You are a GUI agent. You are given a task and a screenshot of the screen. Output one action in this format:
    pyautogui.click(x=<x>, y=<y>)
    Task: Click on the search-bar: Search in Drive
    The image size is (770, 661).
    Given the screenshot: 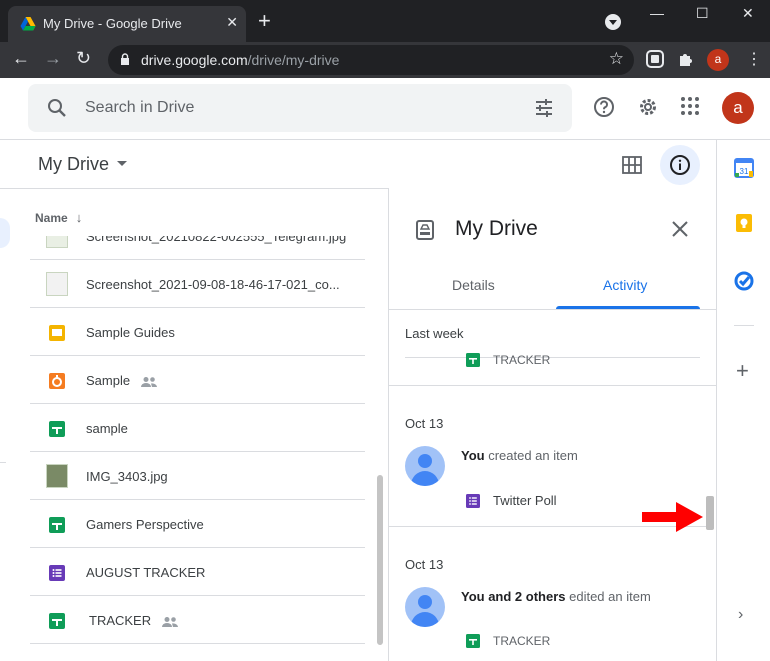 What is the action you would take?
    pyautogui.click(x=300, y=108)
    